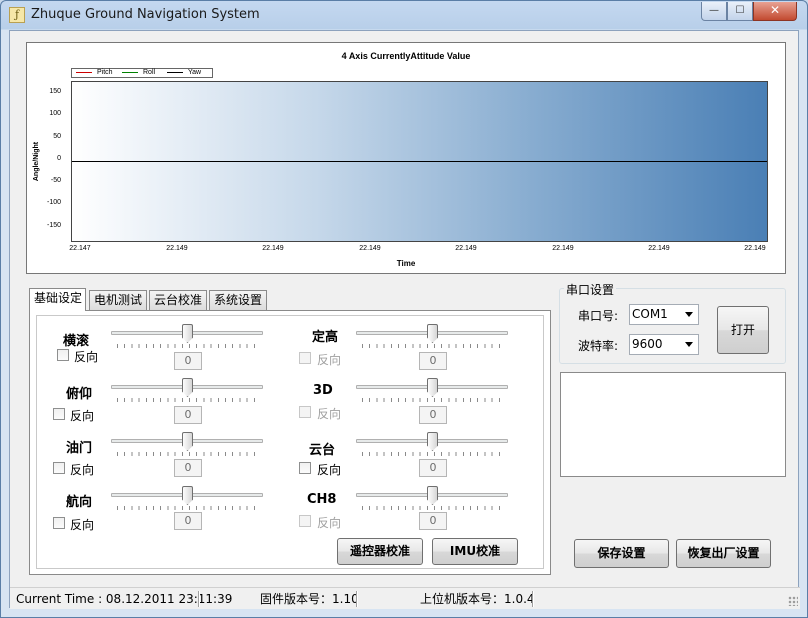  What do you see at coordinates (145, 14) in the screenshot?
I see `window-title: Zhuque Ground Navigation System` at bounding box center [145, 14].